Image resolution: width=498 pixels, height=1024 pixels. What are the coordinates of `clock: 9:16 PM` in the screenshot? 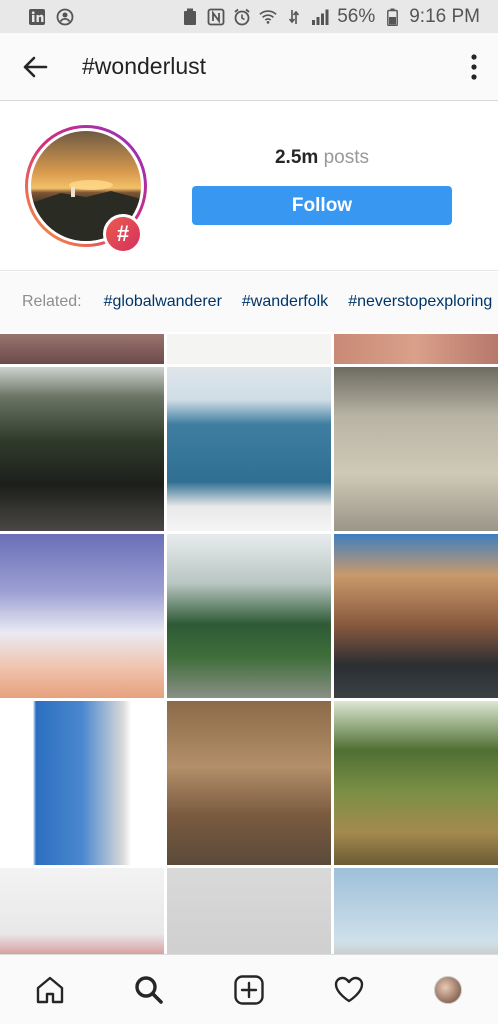 It's located at (444, 16).